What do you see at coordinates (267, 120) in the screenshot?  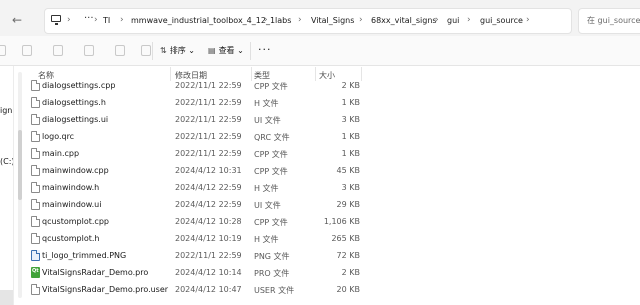 I see `file-type: UI 文件` at bounding box center [267, 120].